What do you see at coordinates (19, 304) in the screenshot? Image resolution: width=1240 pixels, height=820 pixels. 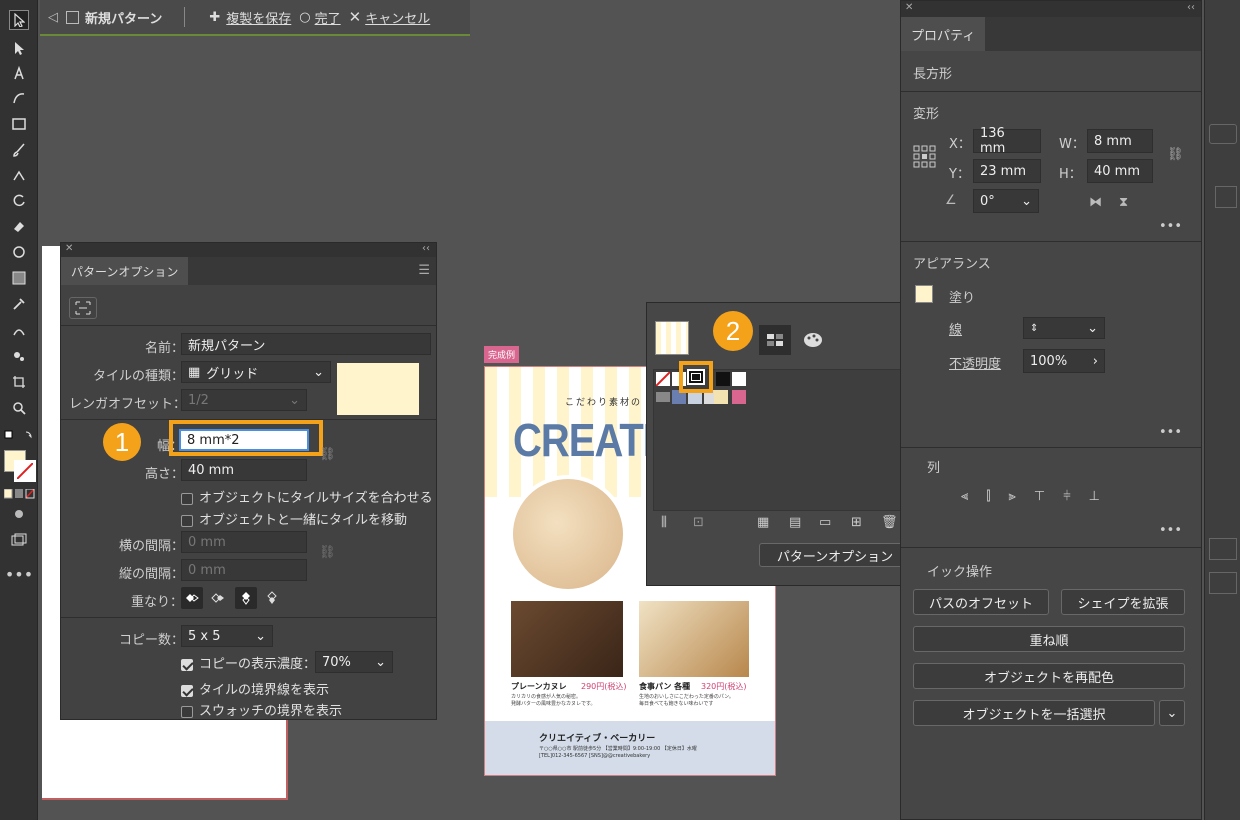 I see `eyedropper-tool-icon` at bounding box center [19, 304].